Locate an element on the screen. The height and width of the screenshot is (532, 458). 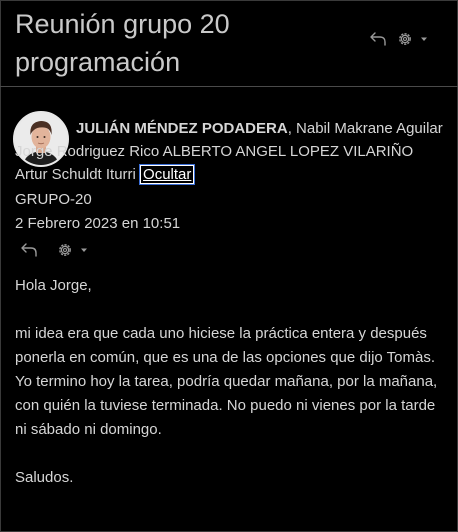
sender-name: JULIÁN MÉNDEZ PODADERA is located at coordinates (182, 128).